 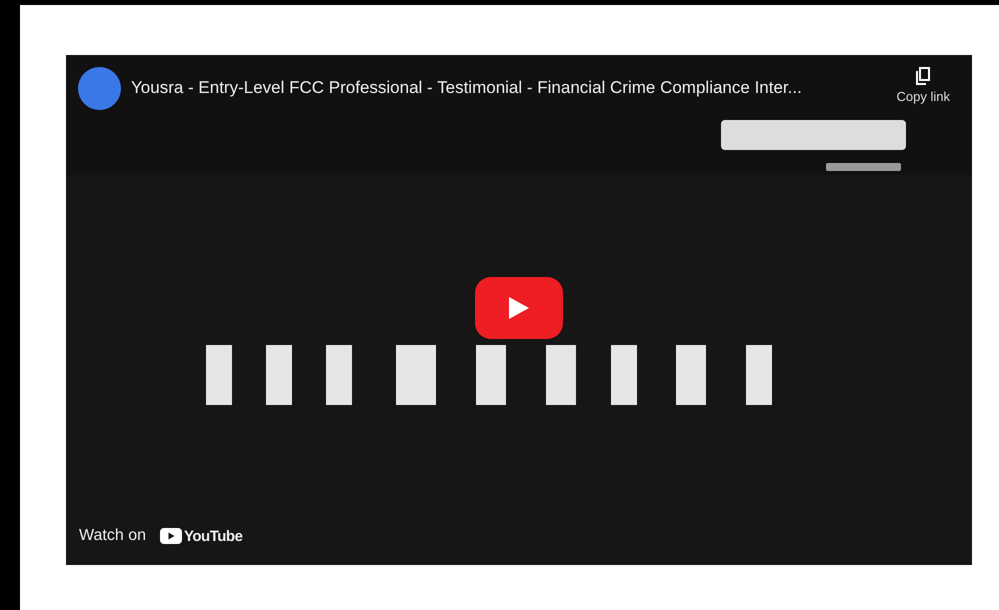 I want to click on watch-on-youtube-link: Watch on YouTube, so click(x=160, y=536).